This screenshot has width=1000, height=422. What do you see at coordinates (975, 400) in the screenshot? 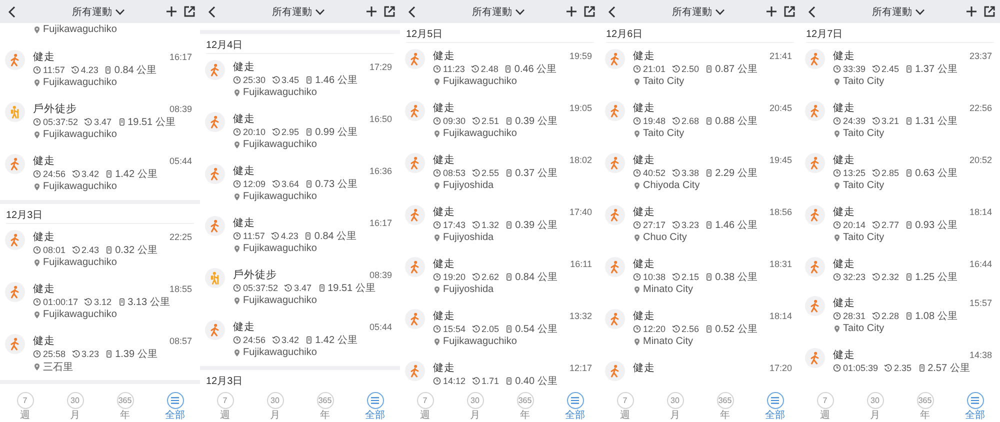
I see `menu-icon` at bounding box center [975, 400].